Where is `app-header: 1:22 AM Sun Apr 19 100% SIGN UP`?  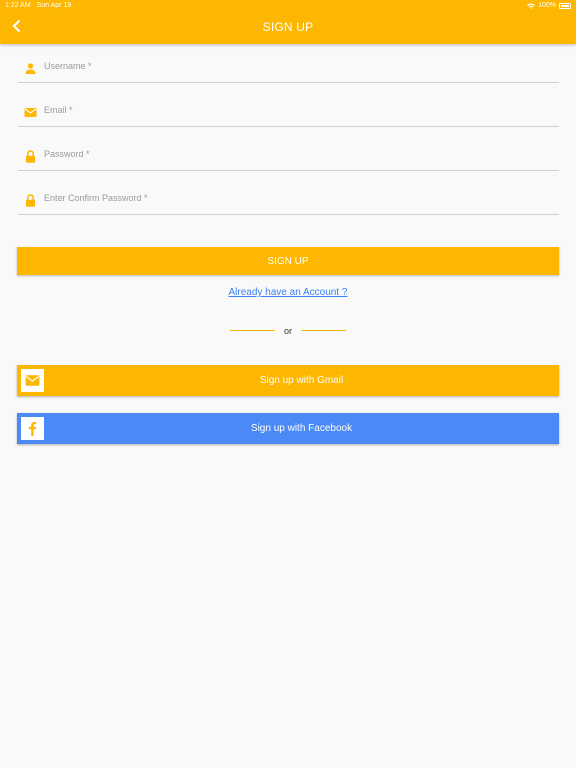
app-header: 1:22 AM Sun Apr 19 100% SIGN UP is located at coordinates (288, 22).